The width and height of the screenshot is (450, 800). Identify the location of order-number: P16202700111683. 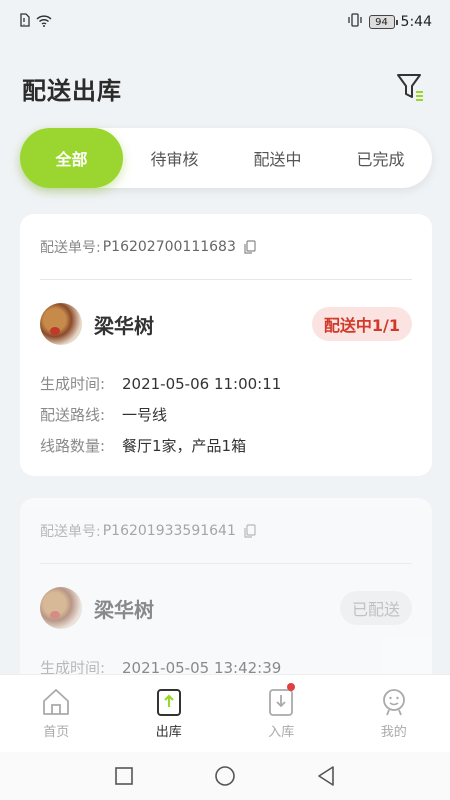
(169, 246).